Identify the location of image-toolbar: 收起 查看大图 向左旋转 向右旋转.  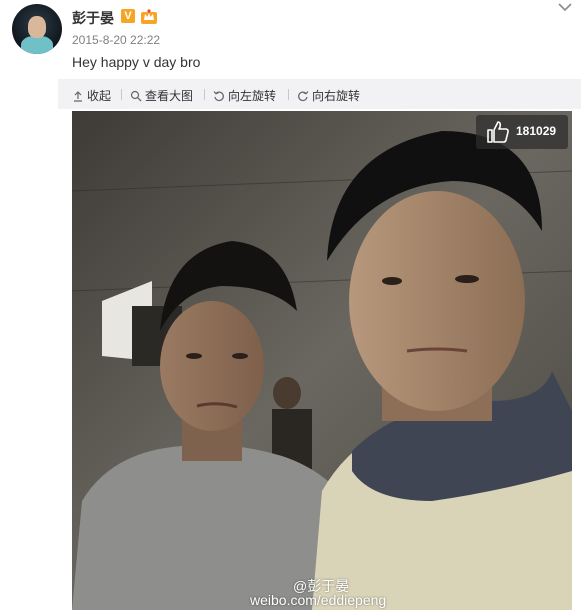
(319, 94).